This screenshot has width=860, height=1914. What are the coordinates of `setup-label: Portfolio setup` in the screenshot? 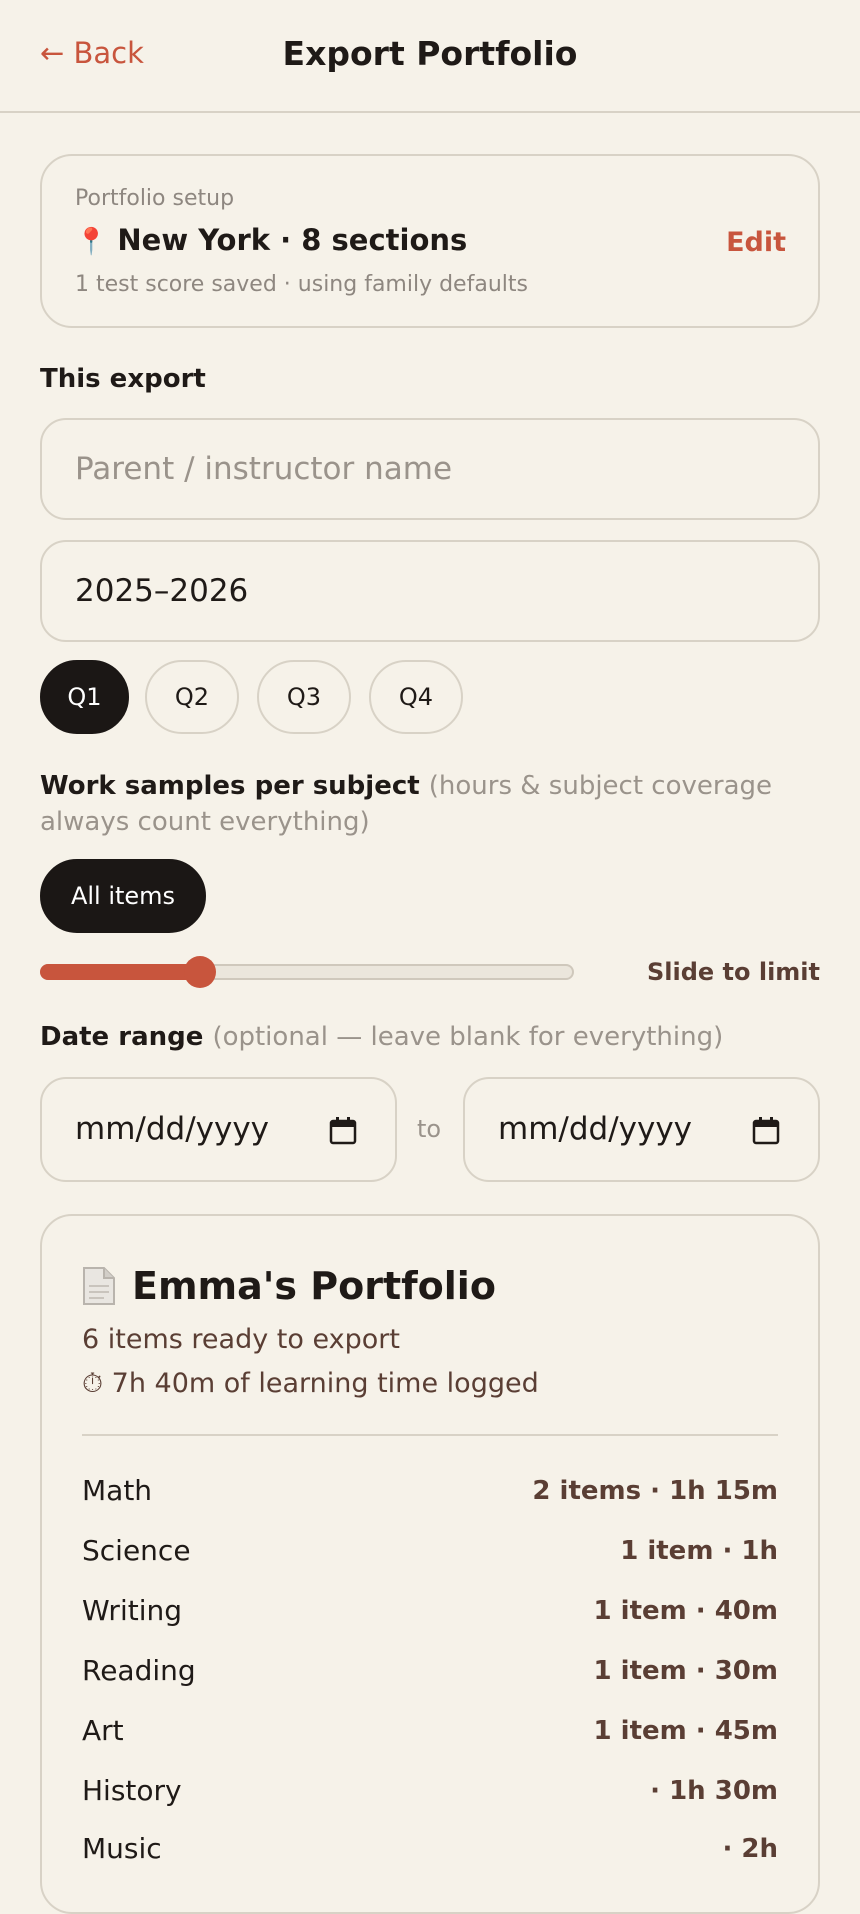 It's located at (155, 198).